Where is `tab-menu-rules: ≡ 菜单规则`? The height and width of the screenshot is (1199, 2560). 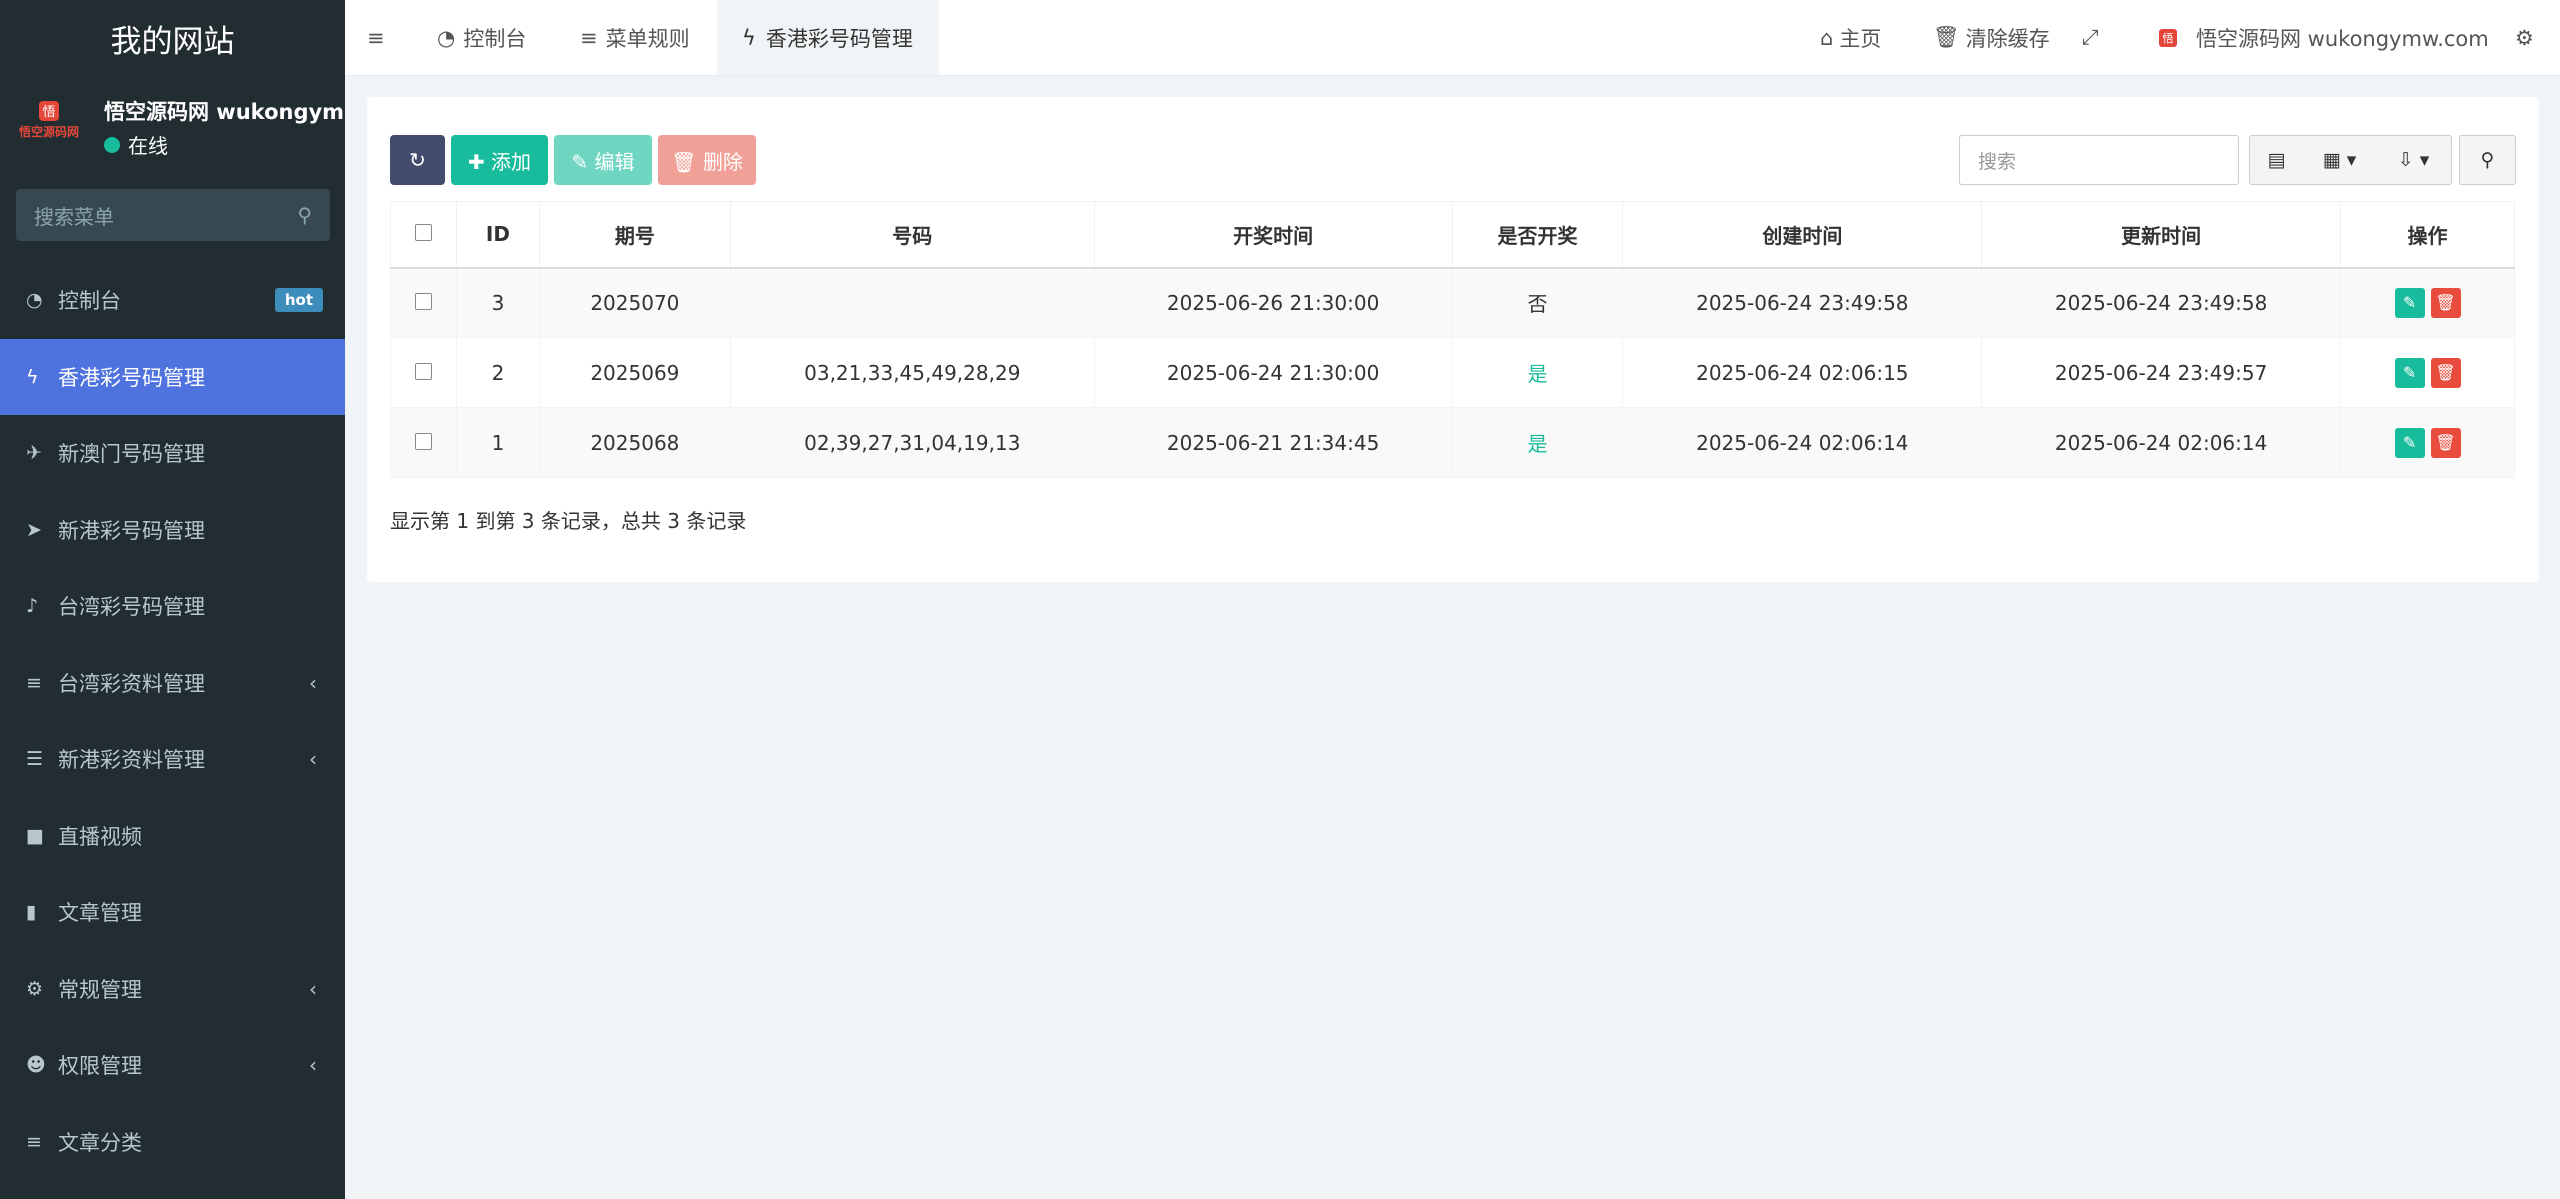
tab-menu-rules: ≡ 菜单规则 is located at coordinates (635, 37).